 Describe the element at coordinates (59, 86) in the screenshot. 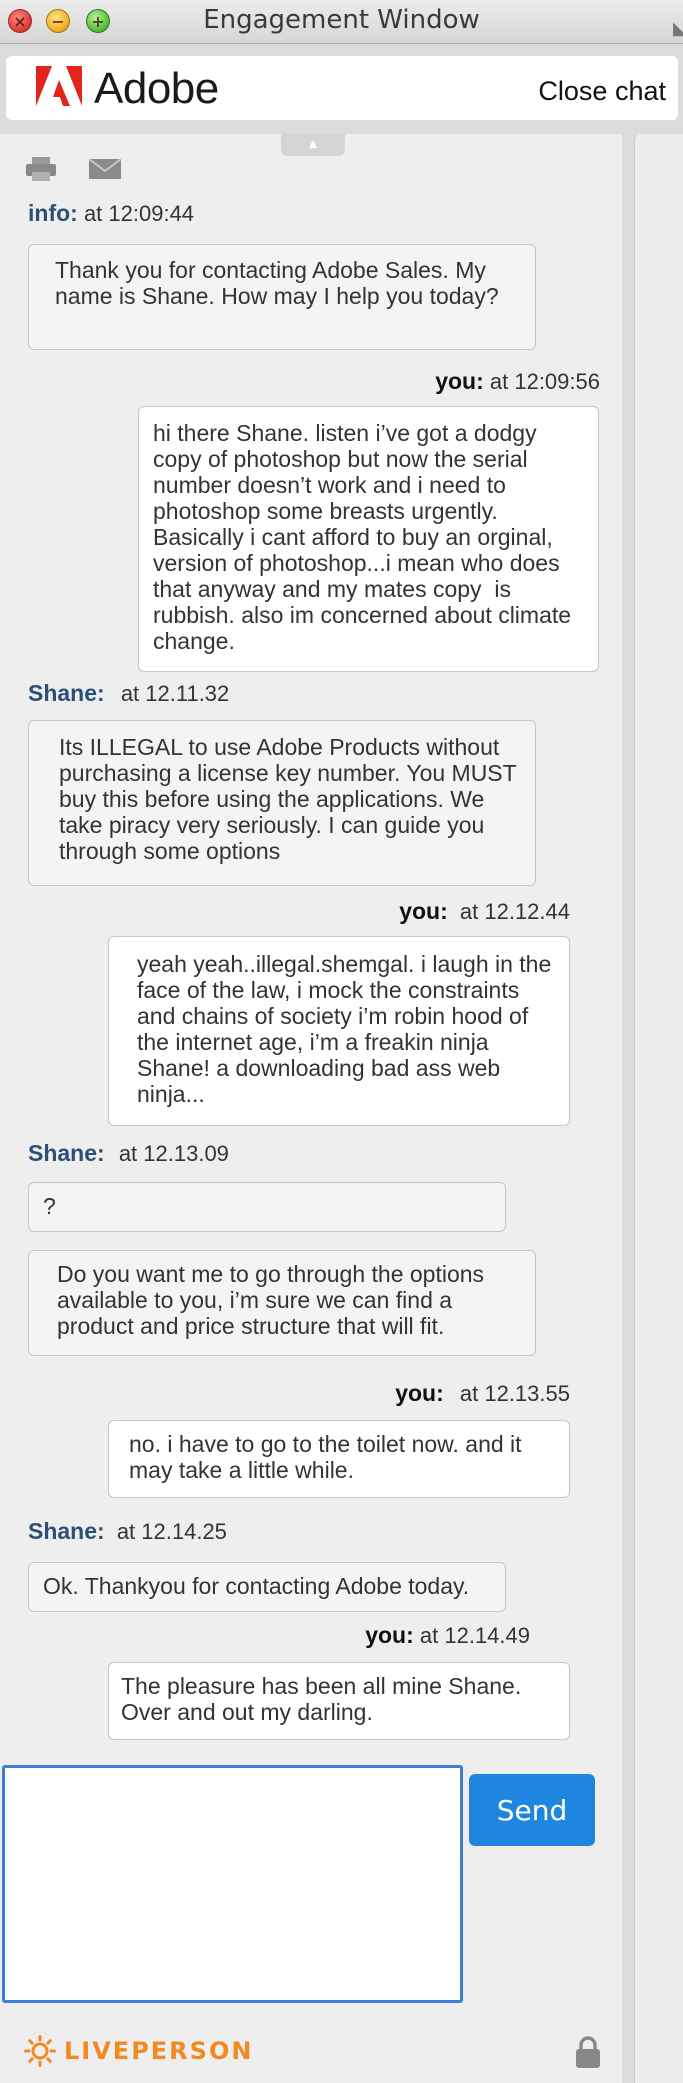

I see `adobe-logo-icon` at that location.